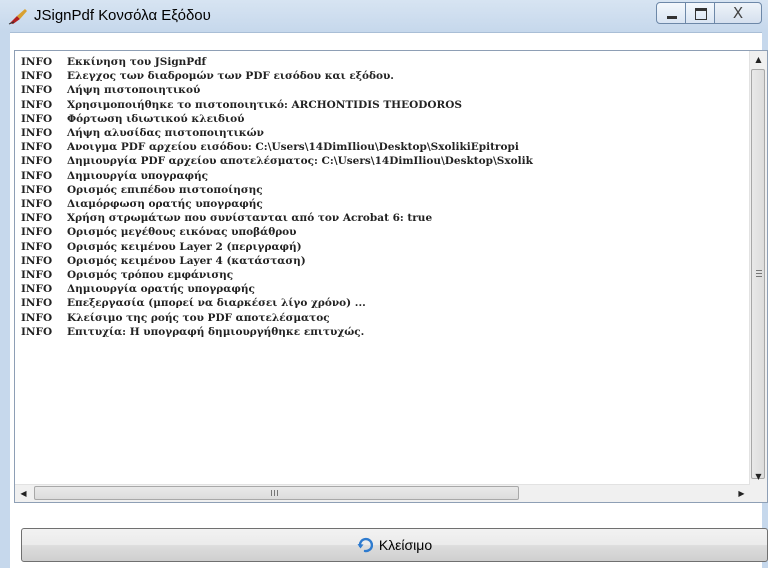 This screenshot has height=568, width=768. I want to click on log-line: INFO Δημιουργία ορατής υπογραφής, so click(385, 289).